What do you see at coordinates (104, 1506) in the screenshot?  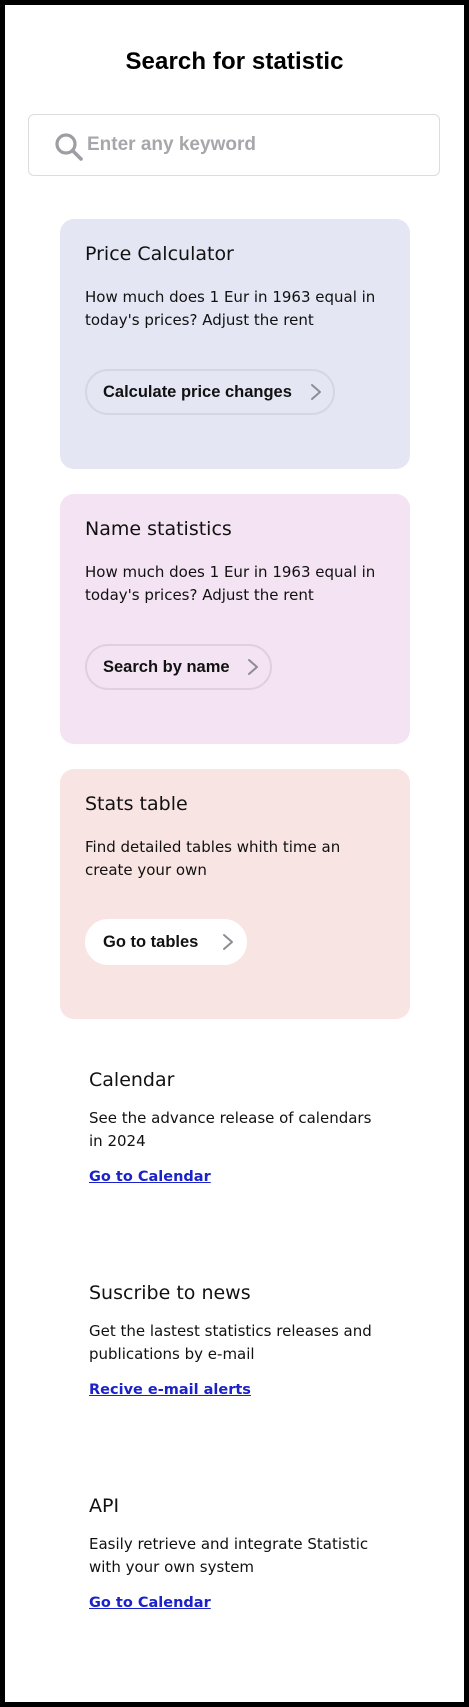 I see `section-title: API` at bounding box center [104, 1506].